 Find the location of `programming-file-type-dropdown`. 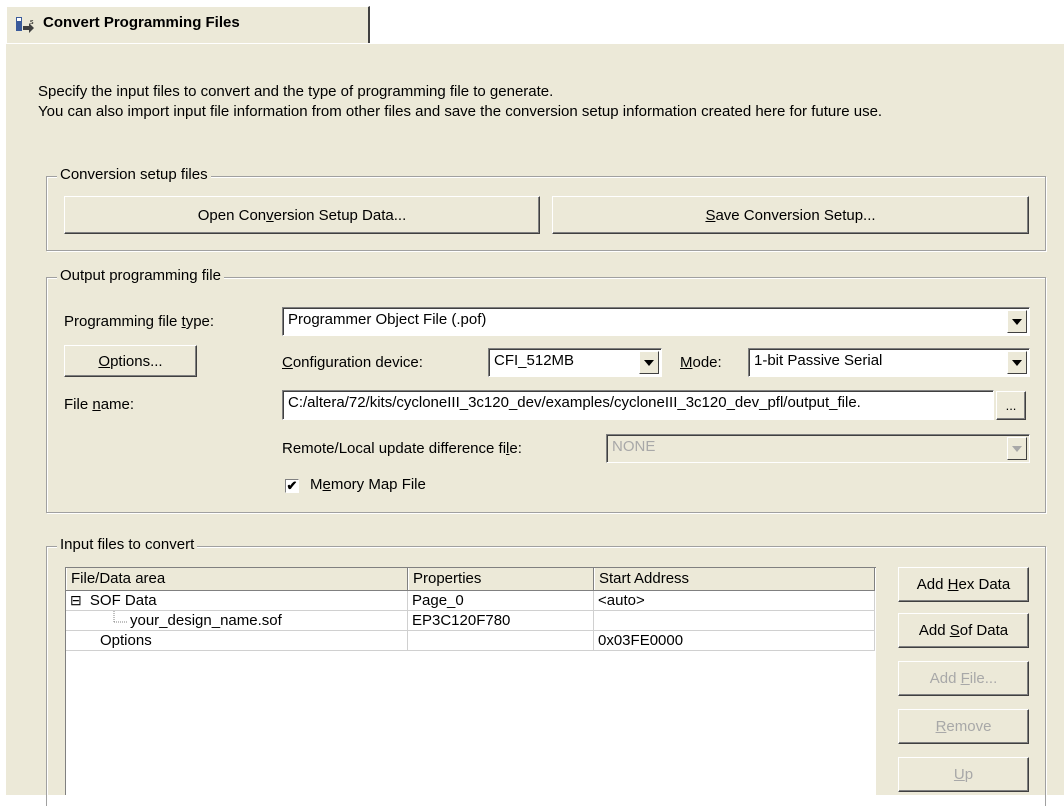

programming-file-type-dropdown is located at coordinates (1017, 321).